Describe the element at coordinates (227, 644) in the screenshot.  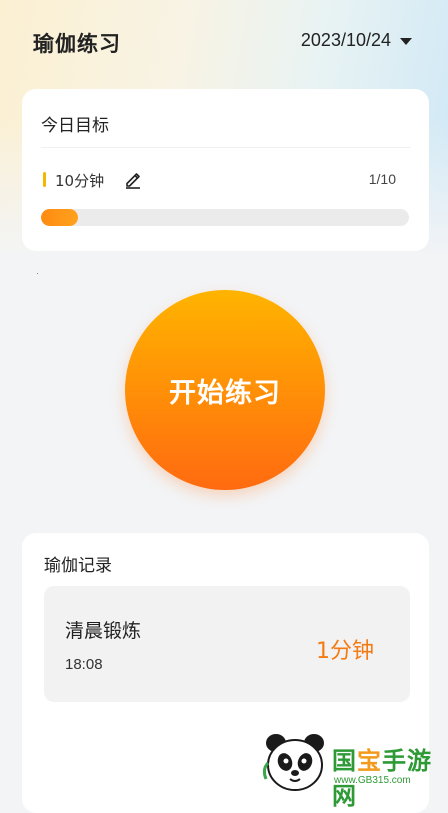
I see `record-item: 清晨锻炼 18:08 1分钟` at that location.